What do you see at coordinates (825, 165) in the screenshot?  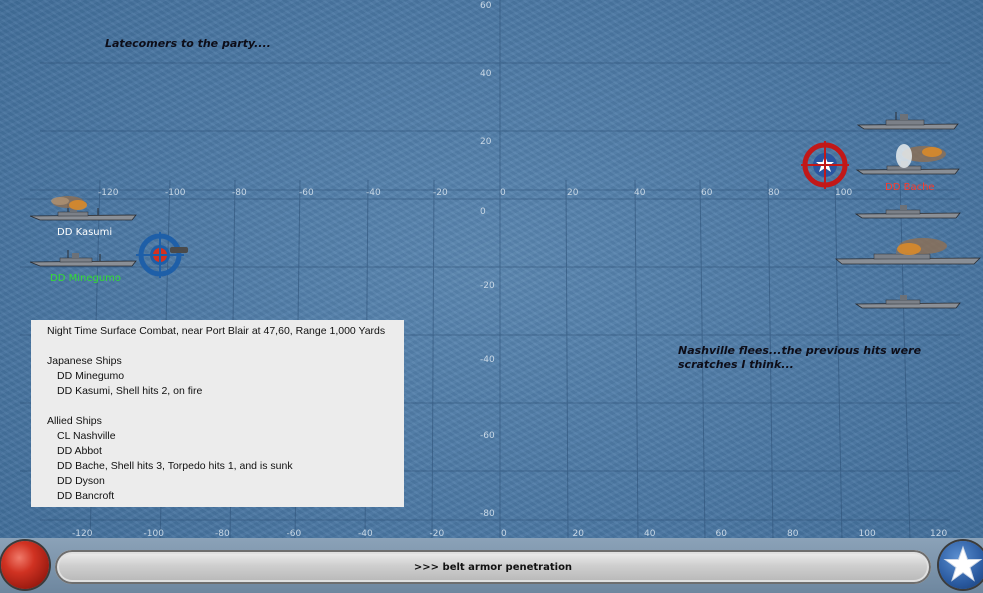 I see `allied-target-reticle-icon` at bounding box center [825, 165].